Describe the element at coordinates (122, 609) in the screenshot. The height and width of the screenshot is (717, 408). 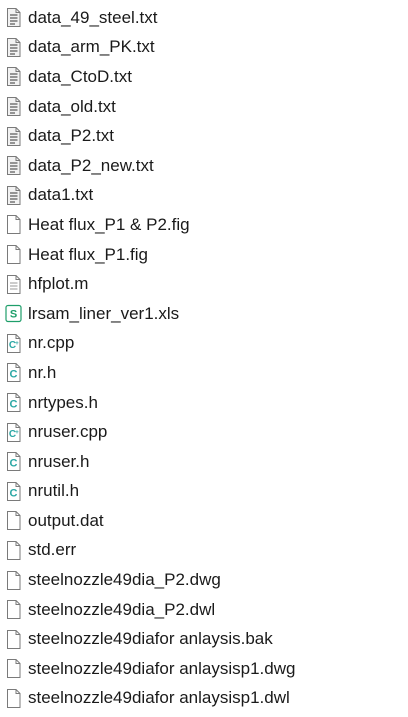
I see `file-name: steelnozzle49dia_P2.dwl` at that location.